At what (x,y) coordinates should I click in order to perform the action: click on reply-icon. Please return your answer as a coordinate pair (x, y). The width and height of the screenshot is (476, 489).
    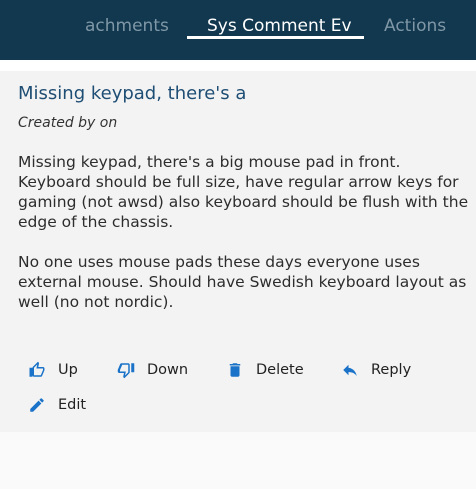
    Looking at the image, I should click on (350, 370).